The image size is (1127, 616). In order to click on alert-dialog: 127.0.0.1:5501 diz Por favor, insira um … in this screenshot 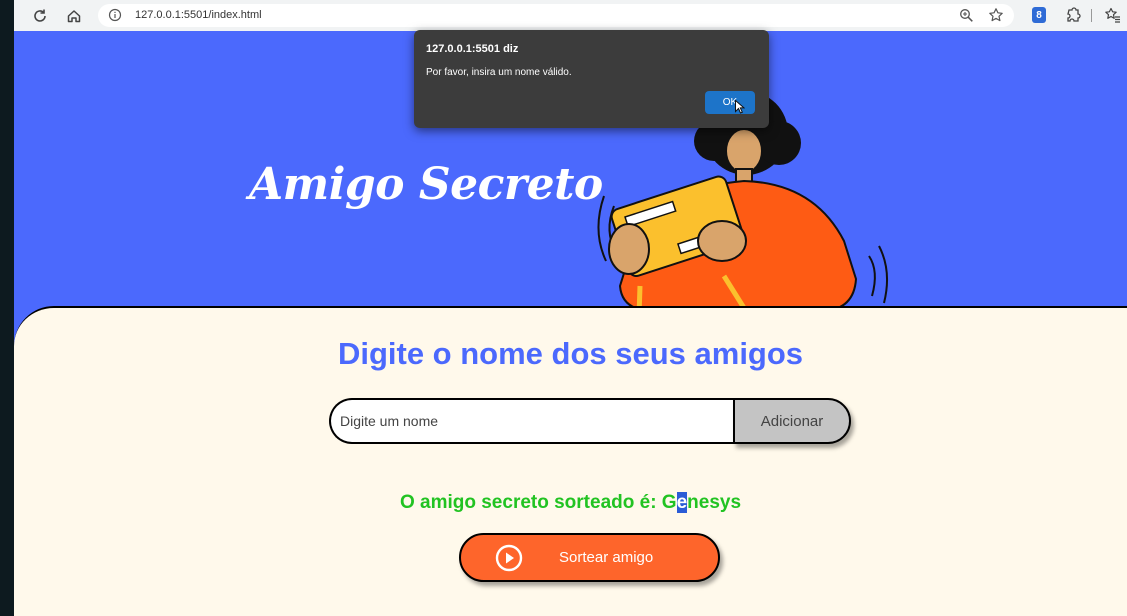, I will do `click(591, 79)`.